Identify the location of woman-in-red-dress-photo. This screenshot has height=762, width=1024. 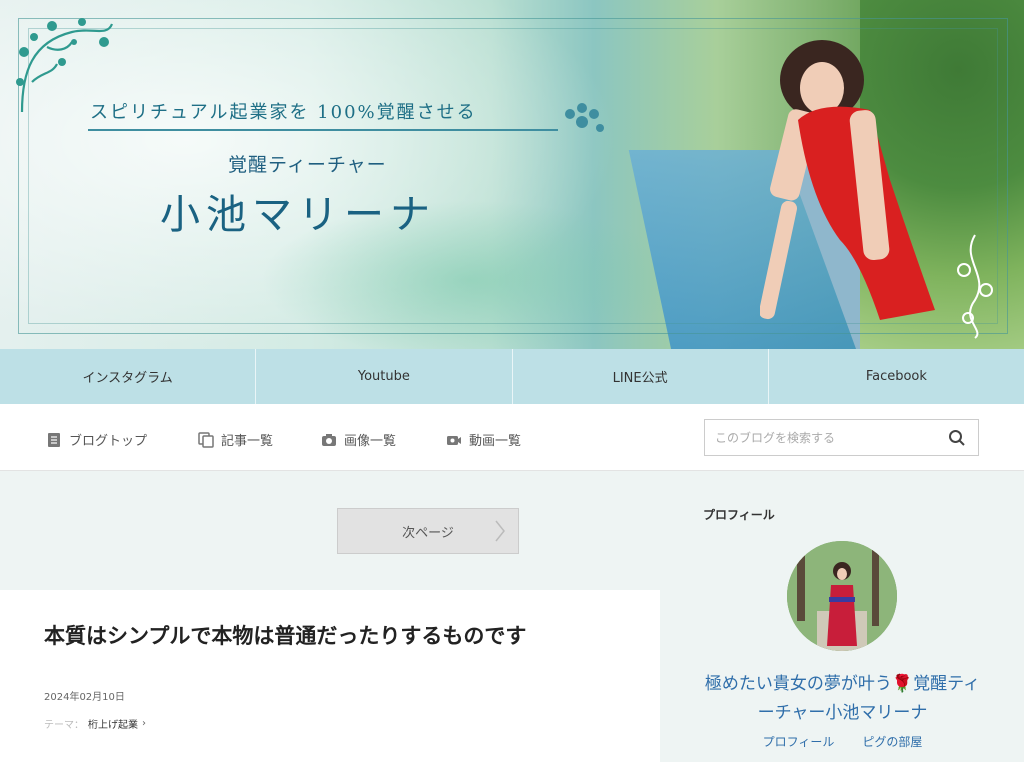
(847, 180).